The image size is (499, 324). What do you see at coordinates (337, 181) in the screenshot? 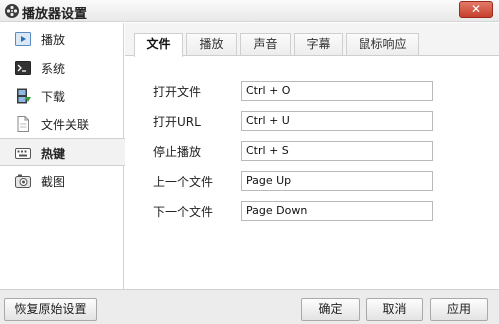
I see `hotkey-field-previous-file: Page Up` at bounding box center [337, 181].